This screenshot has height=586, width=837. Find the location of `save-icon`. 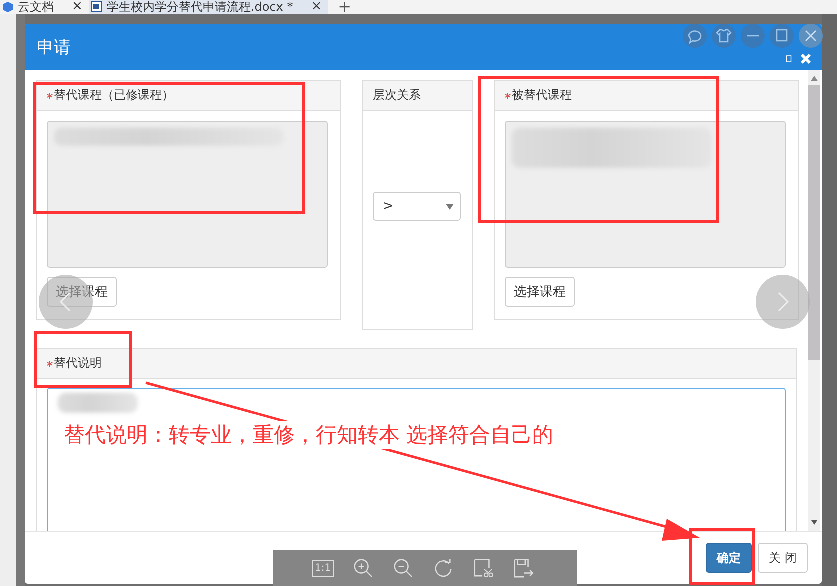

save-icon is located at coordinates (523, 568).